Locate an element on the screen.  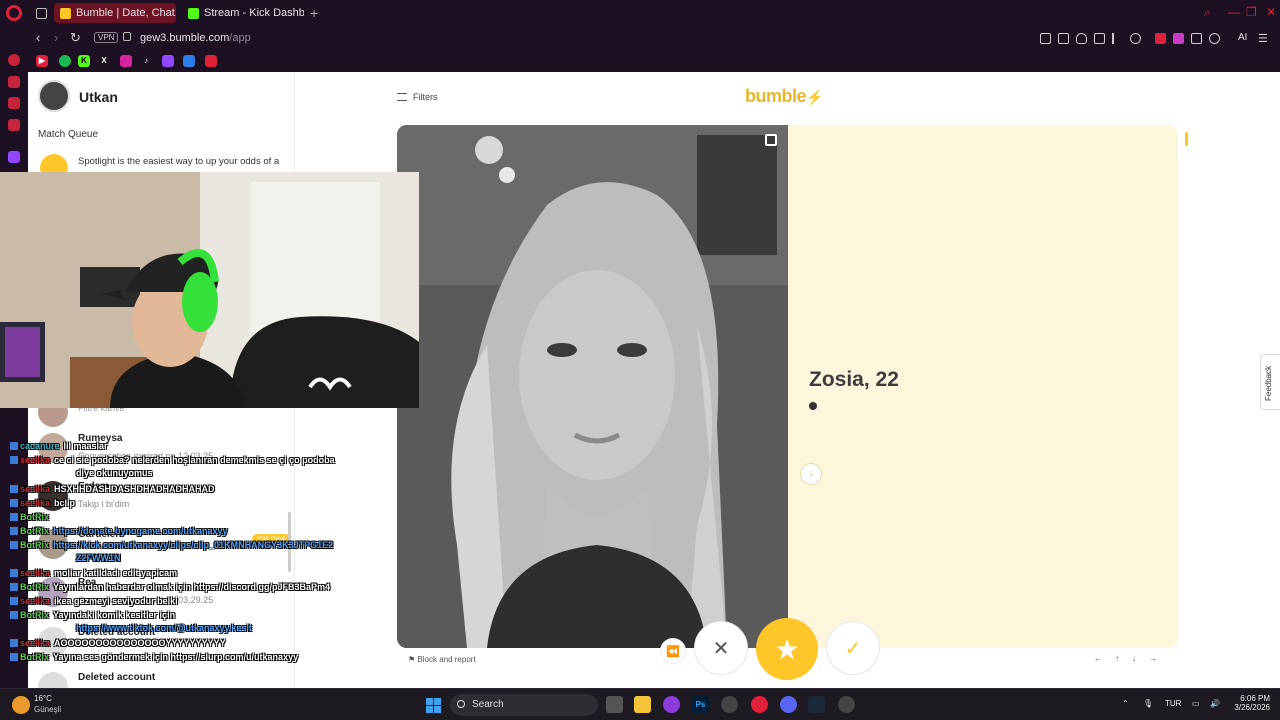
aria-ai-button: AI is located at coordinates (1242, 37).